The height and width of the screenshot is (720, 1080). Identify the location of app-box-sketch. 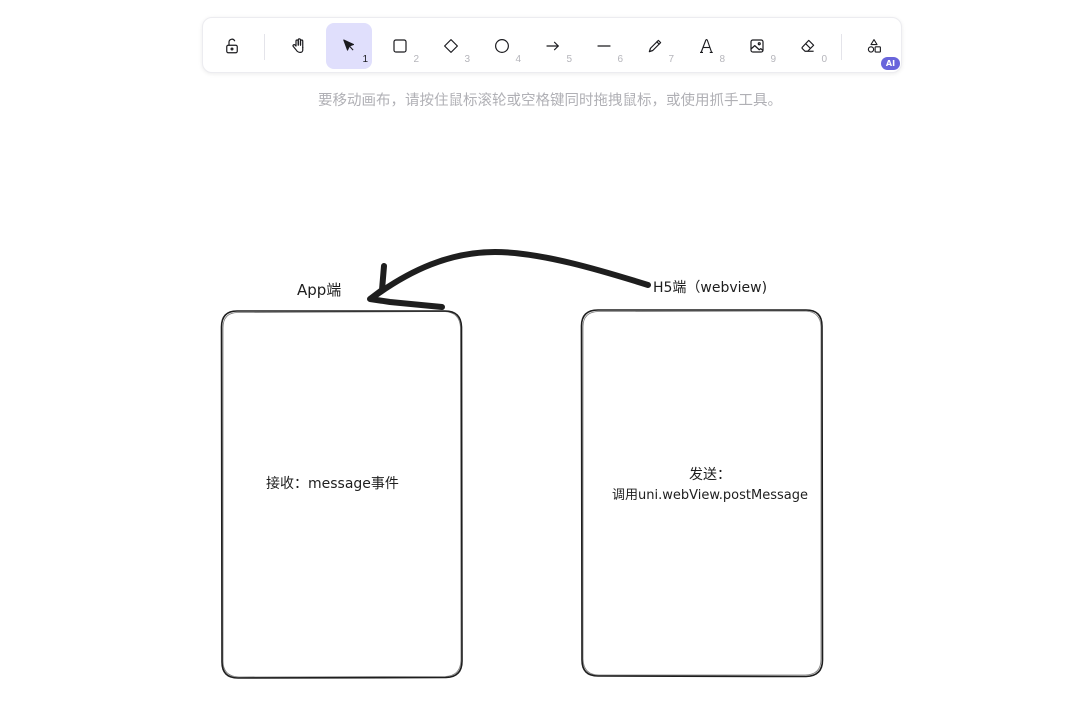
(342, 494).